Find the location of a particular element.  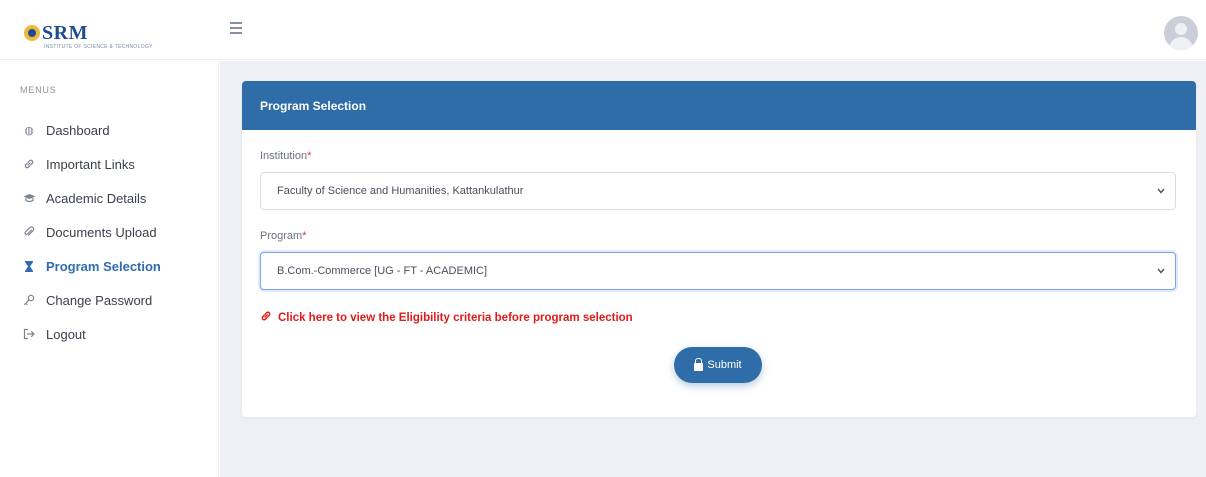

paperclip-icon is located at coordinates (29, 232).